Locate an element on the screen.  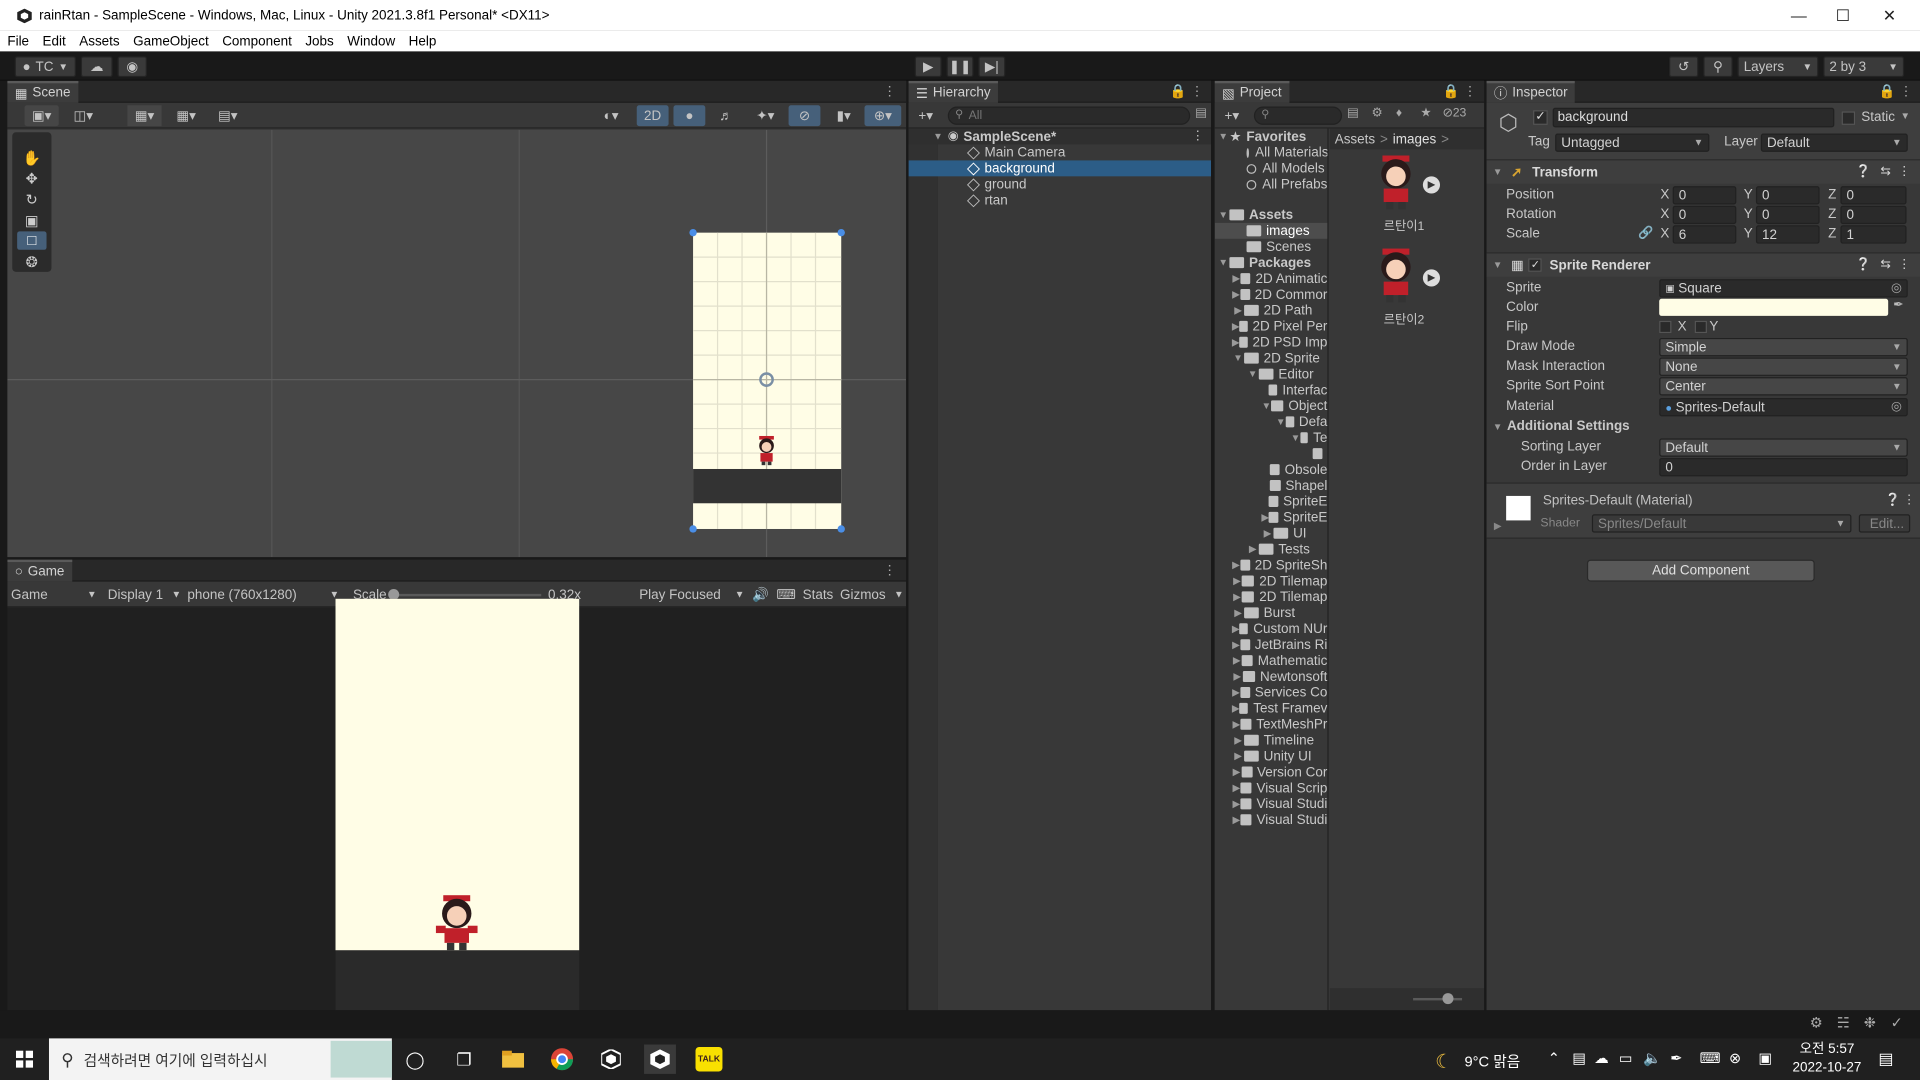
menu-component: Component is located at coordinates (257, 41).